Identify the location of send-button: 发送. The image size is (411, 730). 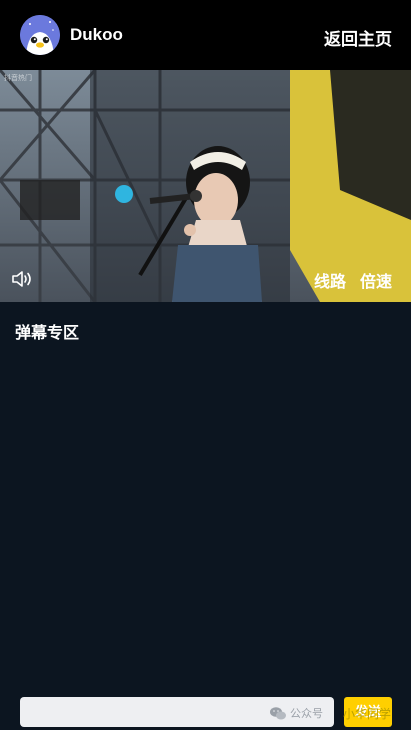
(368, 712).